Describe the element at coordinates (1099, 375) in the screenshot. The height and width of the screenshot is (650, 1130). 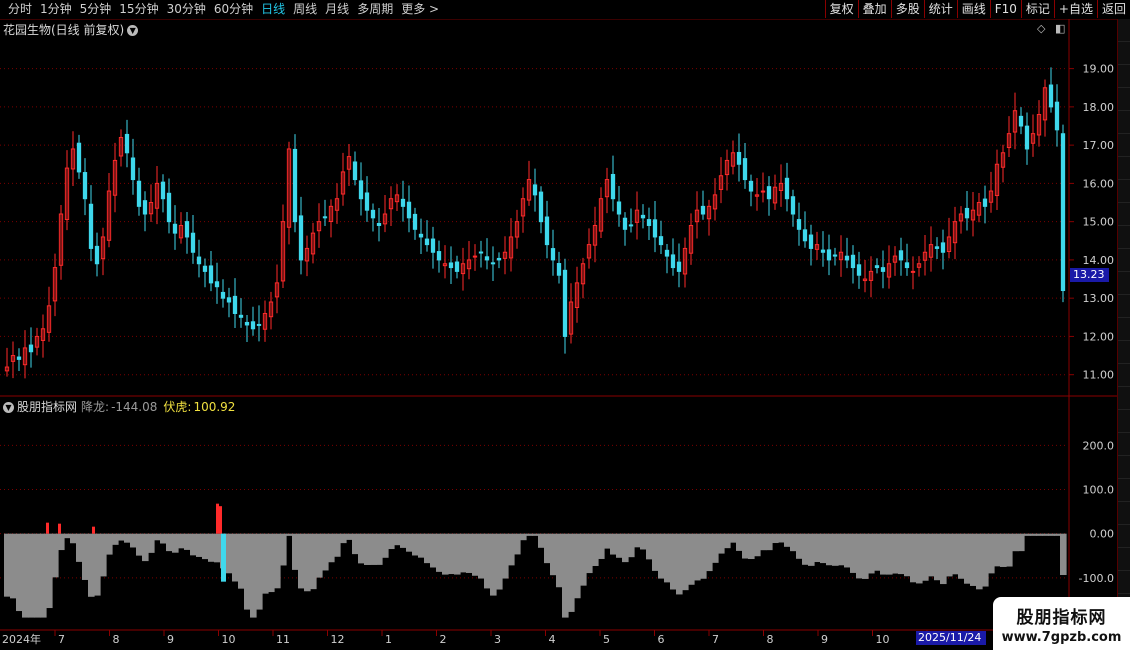
I see `price-tick-label: 11.00` at that location.